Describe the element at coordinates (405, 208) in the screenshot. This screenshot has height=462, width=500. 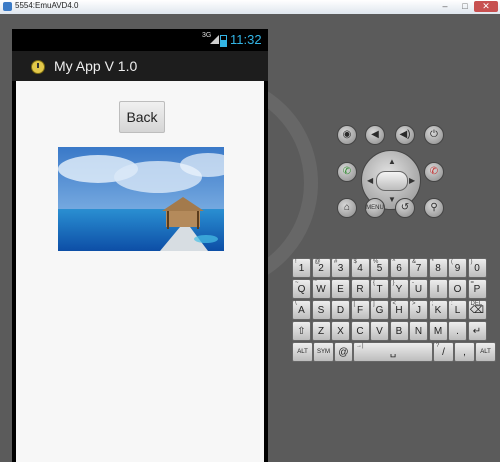
I see `back-icon: ↺` at that location.